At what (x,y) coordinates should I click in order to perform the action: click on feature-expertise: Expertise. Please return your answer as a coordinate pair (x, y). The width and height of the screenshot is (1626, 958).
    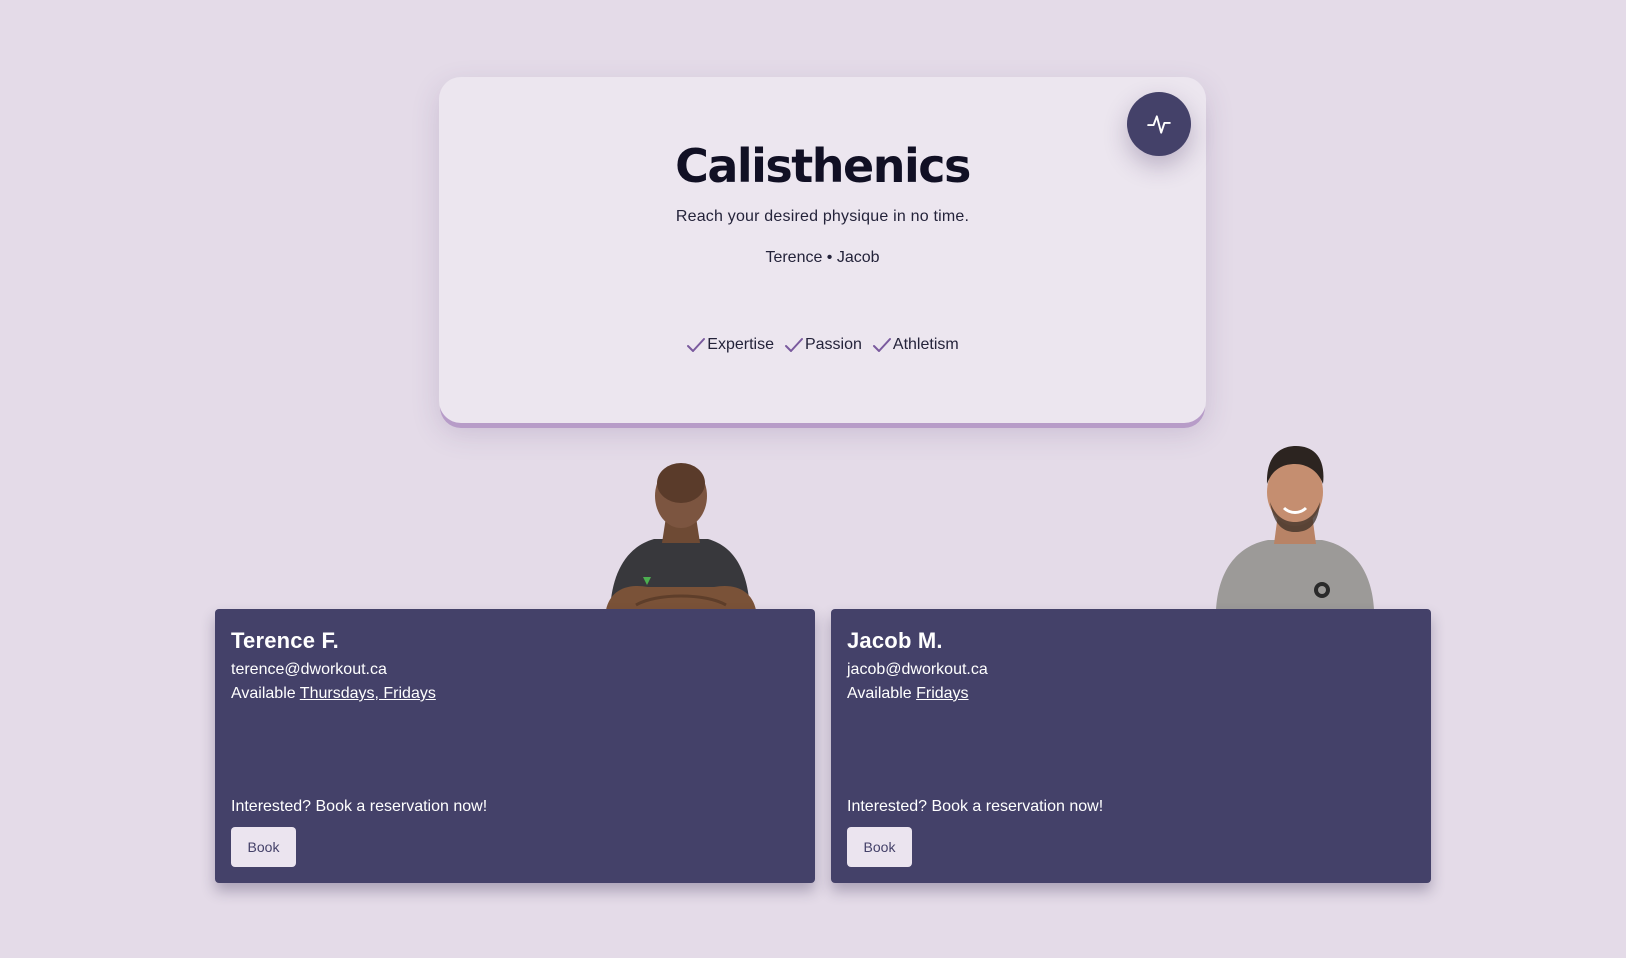
    Looking at the image, I should click on (730, 345).